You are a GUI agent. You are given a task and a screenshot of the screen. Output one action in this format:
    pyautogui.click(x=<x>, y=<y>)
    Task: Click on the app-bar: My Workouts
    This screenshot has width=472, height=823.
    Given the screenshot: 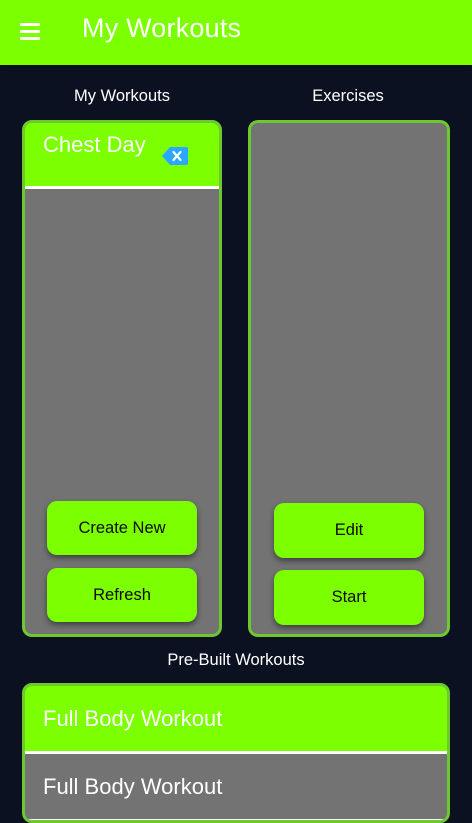 What is the action you would take?
    pyautogui.click(x=236, y=32)
    